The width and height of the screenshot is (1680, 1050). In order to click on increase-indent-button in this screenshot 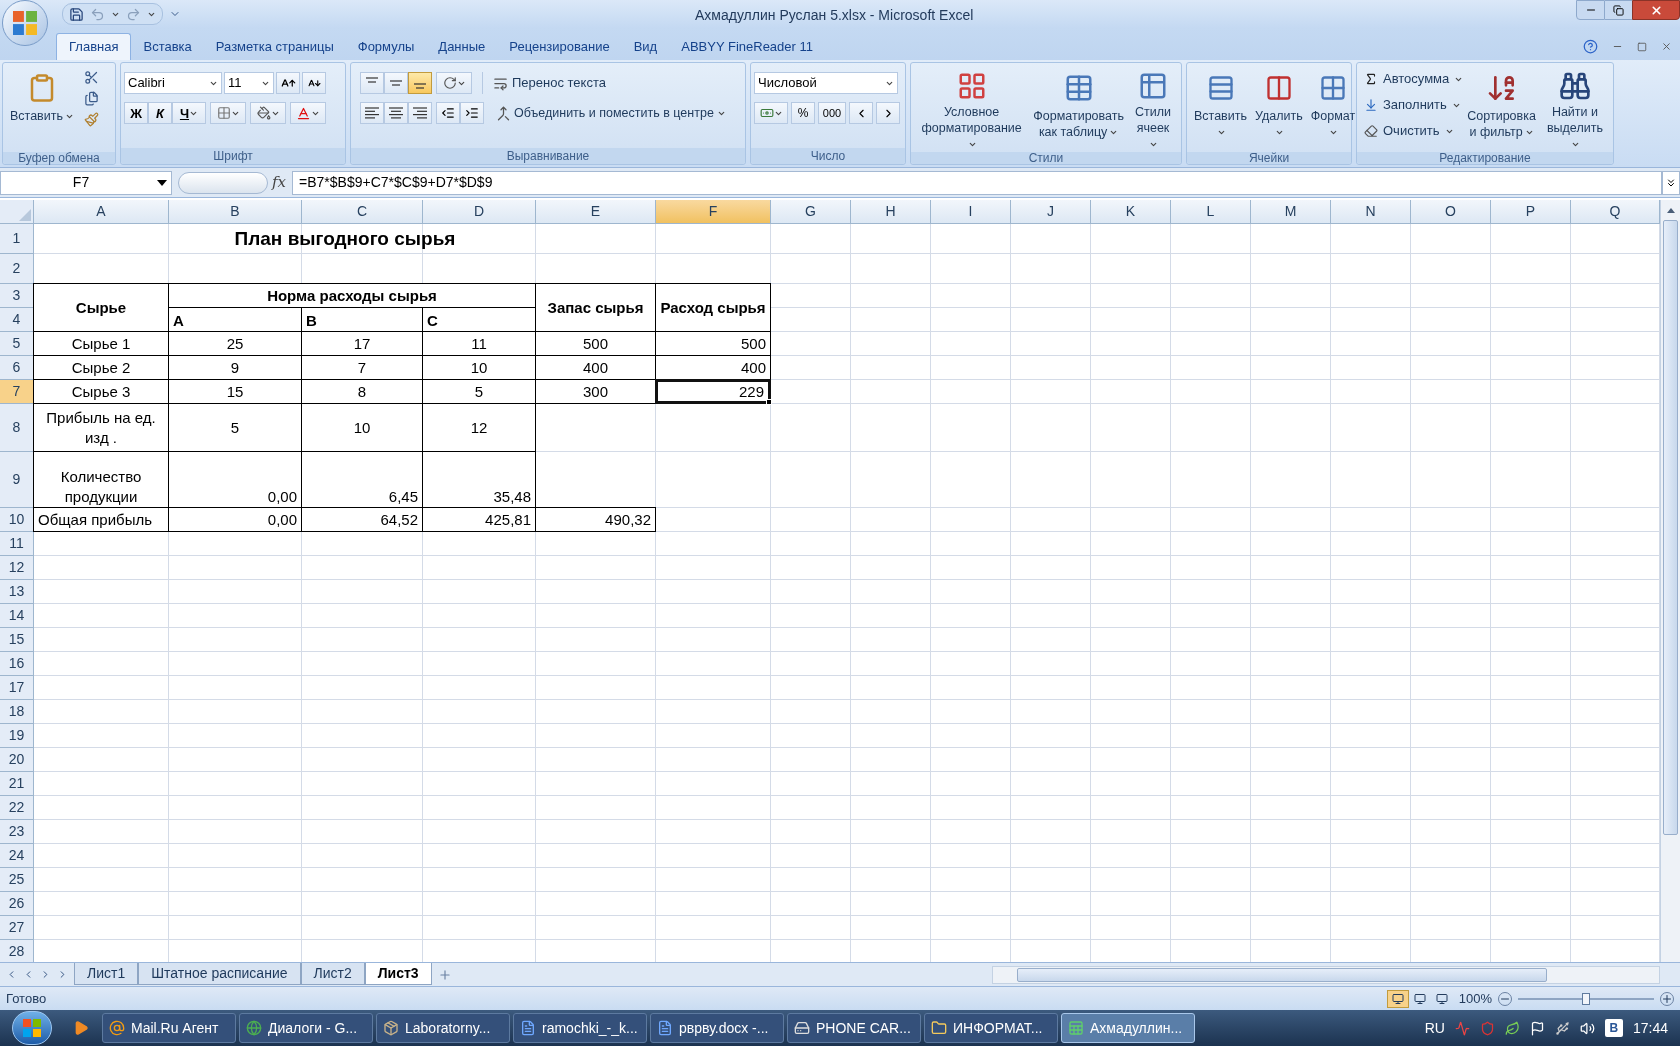, I will do `click(472, 113)`.